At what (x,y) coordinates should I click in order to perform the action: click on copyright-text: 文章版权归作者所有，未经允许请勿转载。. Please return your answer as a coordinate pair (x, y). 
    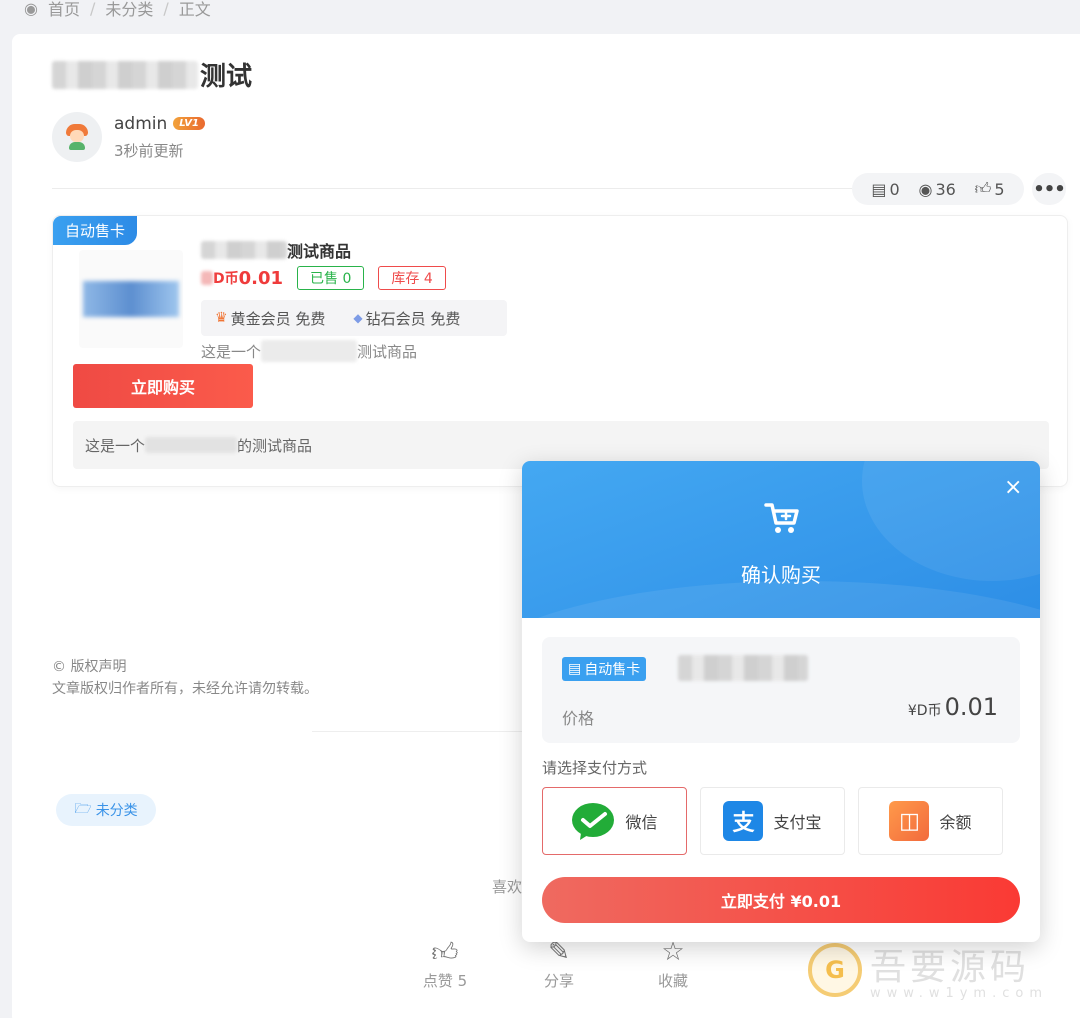
    Looking at the image, I should click on (185, 689).